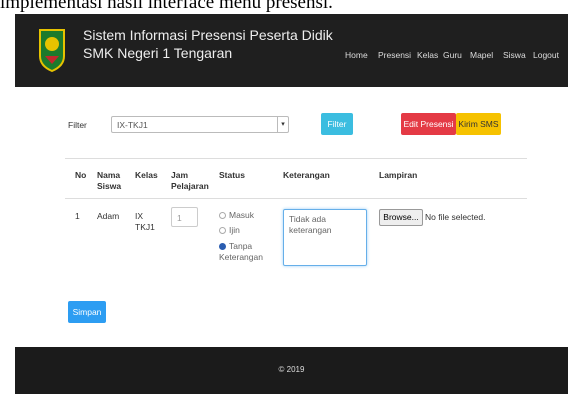 This screenshot has width=568, height=394. I want to click on nav-guru: Guru, so click(452, 55).